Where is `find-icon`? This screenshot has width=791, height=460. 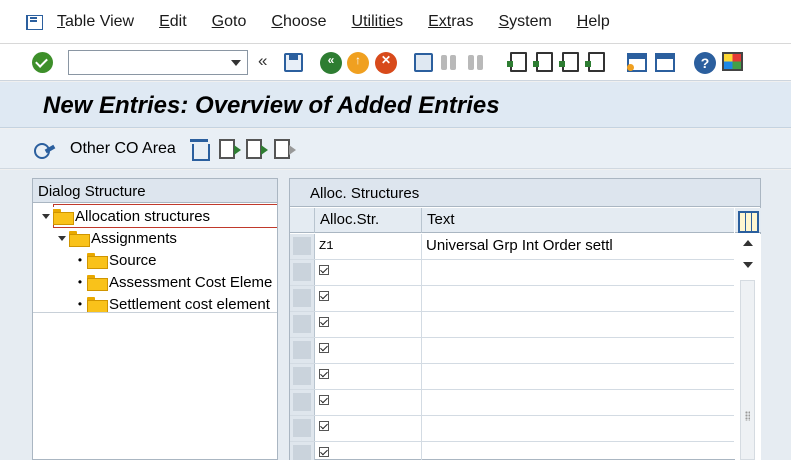
find-icon is located at coordinates (449, 62).